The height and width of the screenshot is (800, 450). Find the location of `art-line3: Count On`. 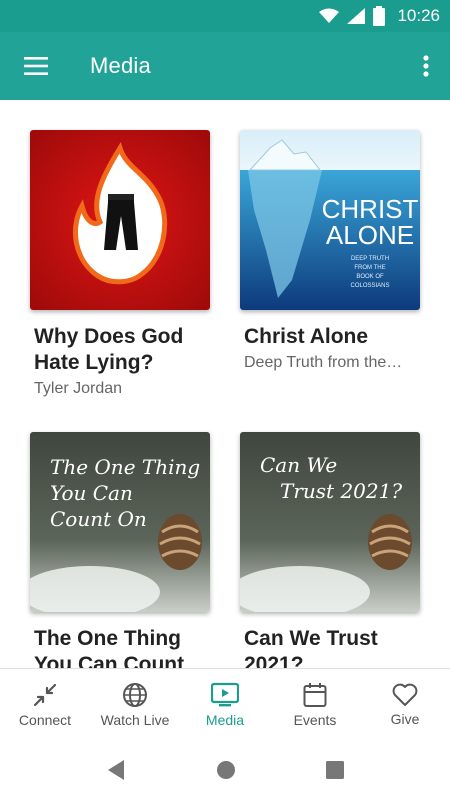

art-line3: Count On is located at coordinates (98, 519).